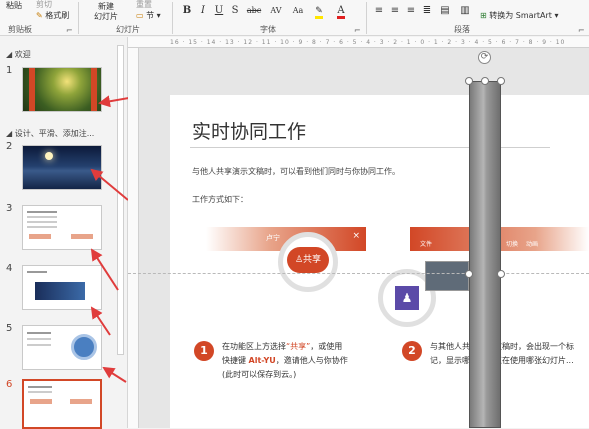 Image resolution: width=589 pixels, height=429 pixels. What do you see at coordinates (298, 346) in the screenshot?
I see `share-highlight: “共享”` at bounding box center [298, 346].